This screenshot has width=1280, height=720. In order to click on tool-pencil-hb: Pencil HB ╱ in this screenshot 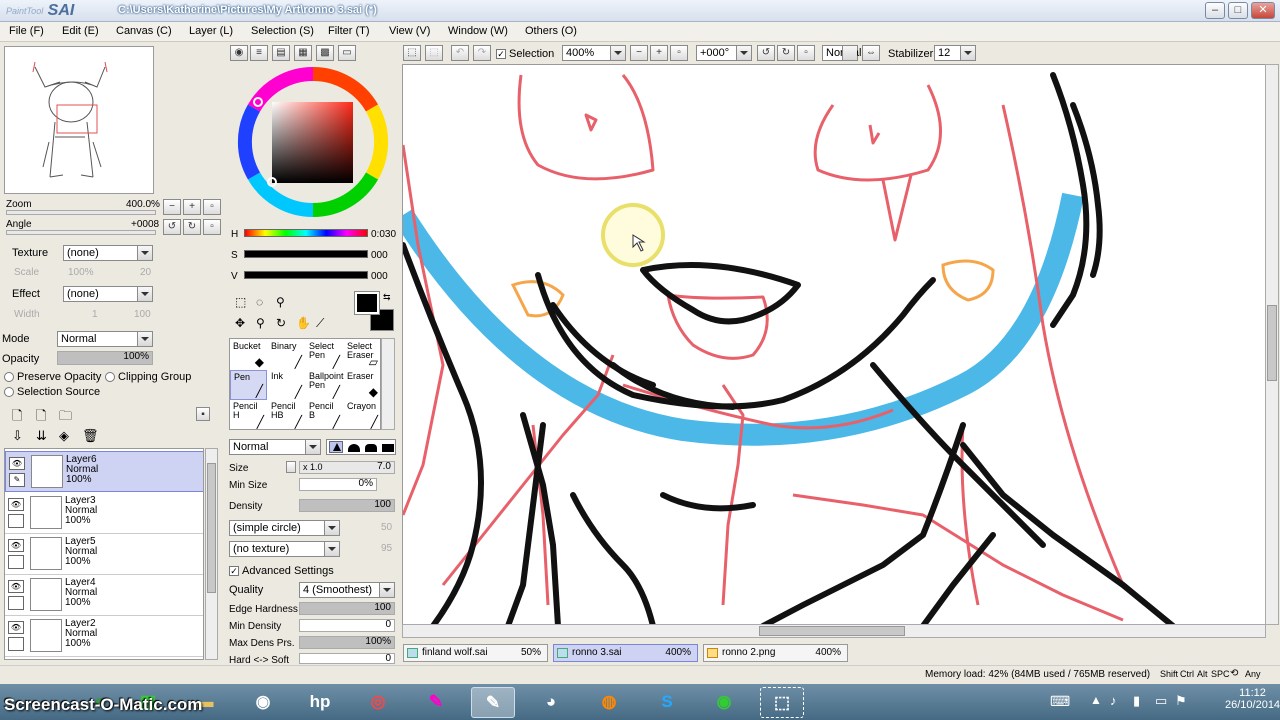, I will do `click(286, 415)`.